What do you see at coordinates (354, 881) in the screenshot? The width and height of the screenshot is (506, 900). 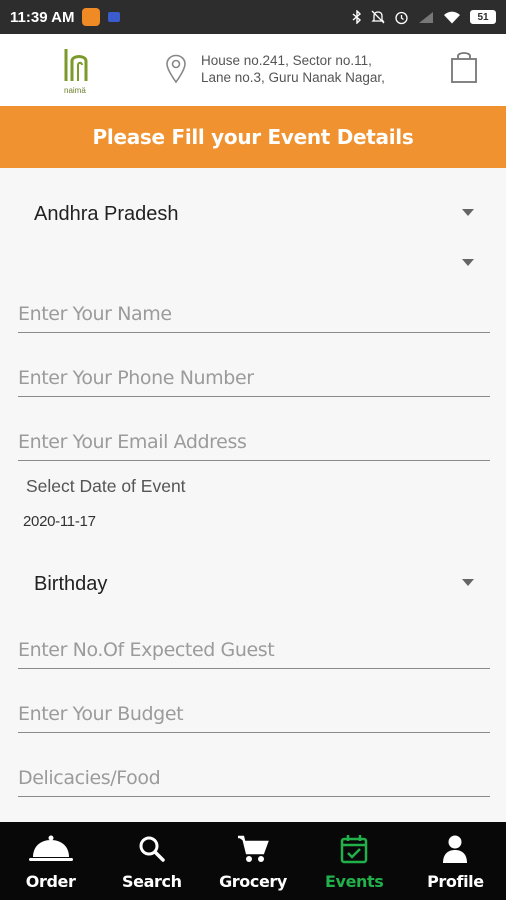 I see `nav-label-events: Events` at bounding box center [354, 881].